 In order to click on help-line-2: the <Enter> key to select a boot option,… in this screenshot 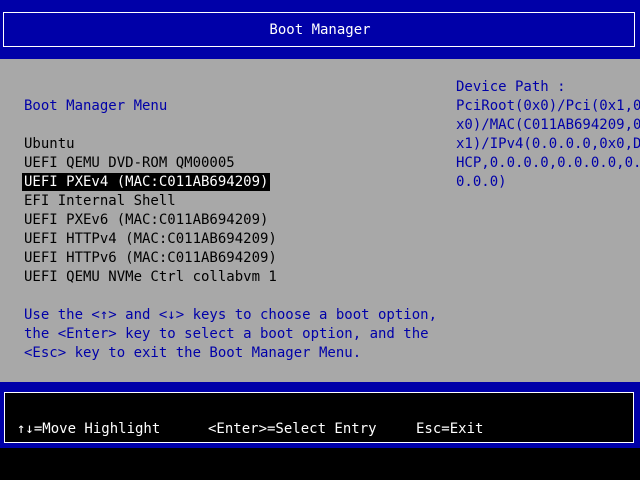, I will do `click(226, 334)`.